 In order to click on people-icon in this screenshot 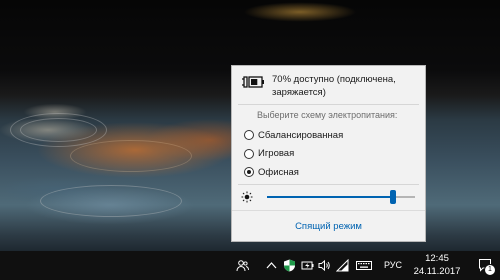, I will do `click(242, 265)`.